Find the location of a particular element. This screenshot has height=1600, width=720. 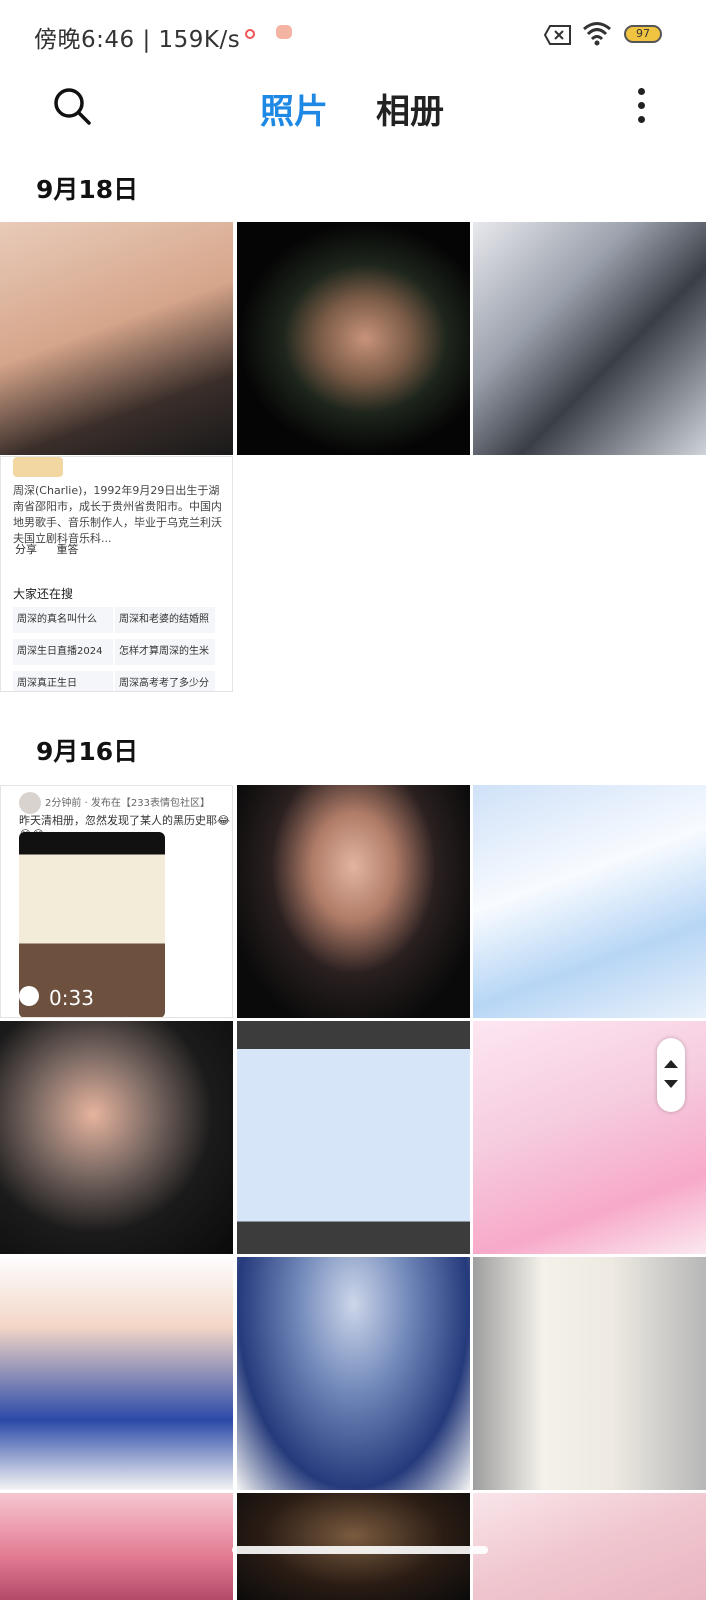

fast-scroll-handle is located at coordinates (671, 1075).